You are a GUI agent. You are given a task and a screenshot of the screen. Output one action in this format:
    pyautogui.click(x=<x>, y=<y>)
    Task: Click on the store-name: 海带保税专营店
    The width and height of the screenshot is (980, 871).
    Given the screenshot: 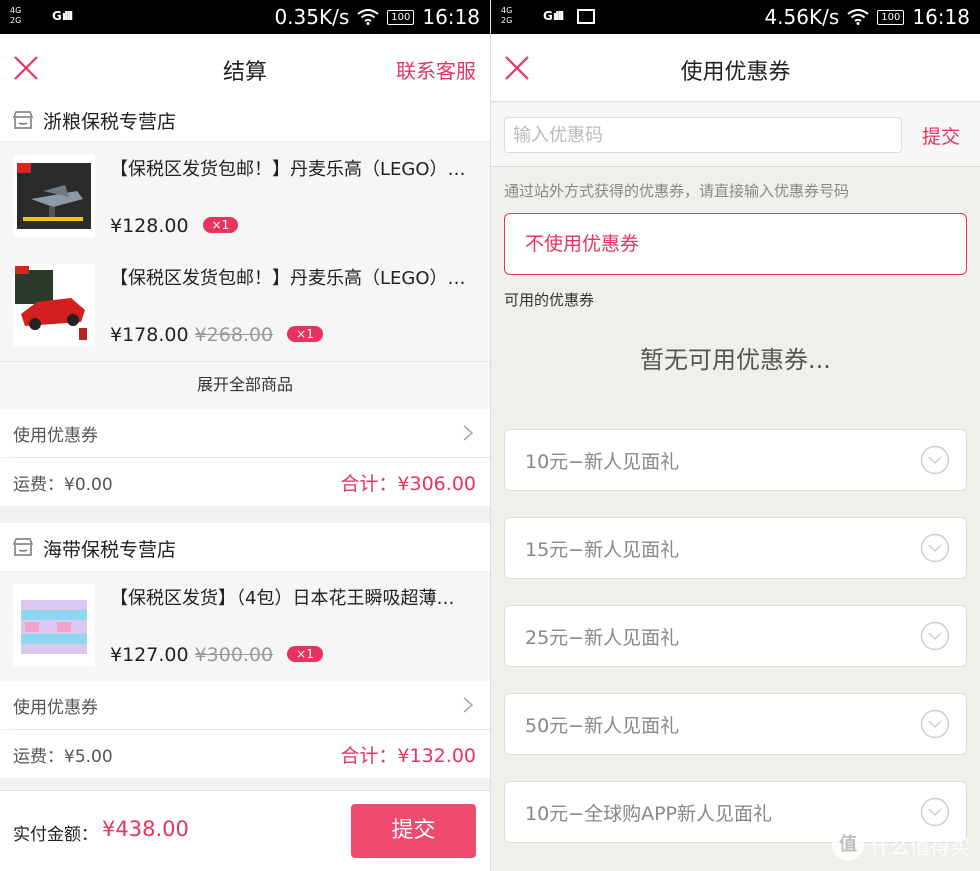 What is the action you would take?
    pyautogui.click(x=110, y=550)
    